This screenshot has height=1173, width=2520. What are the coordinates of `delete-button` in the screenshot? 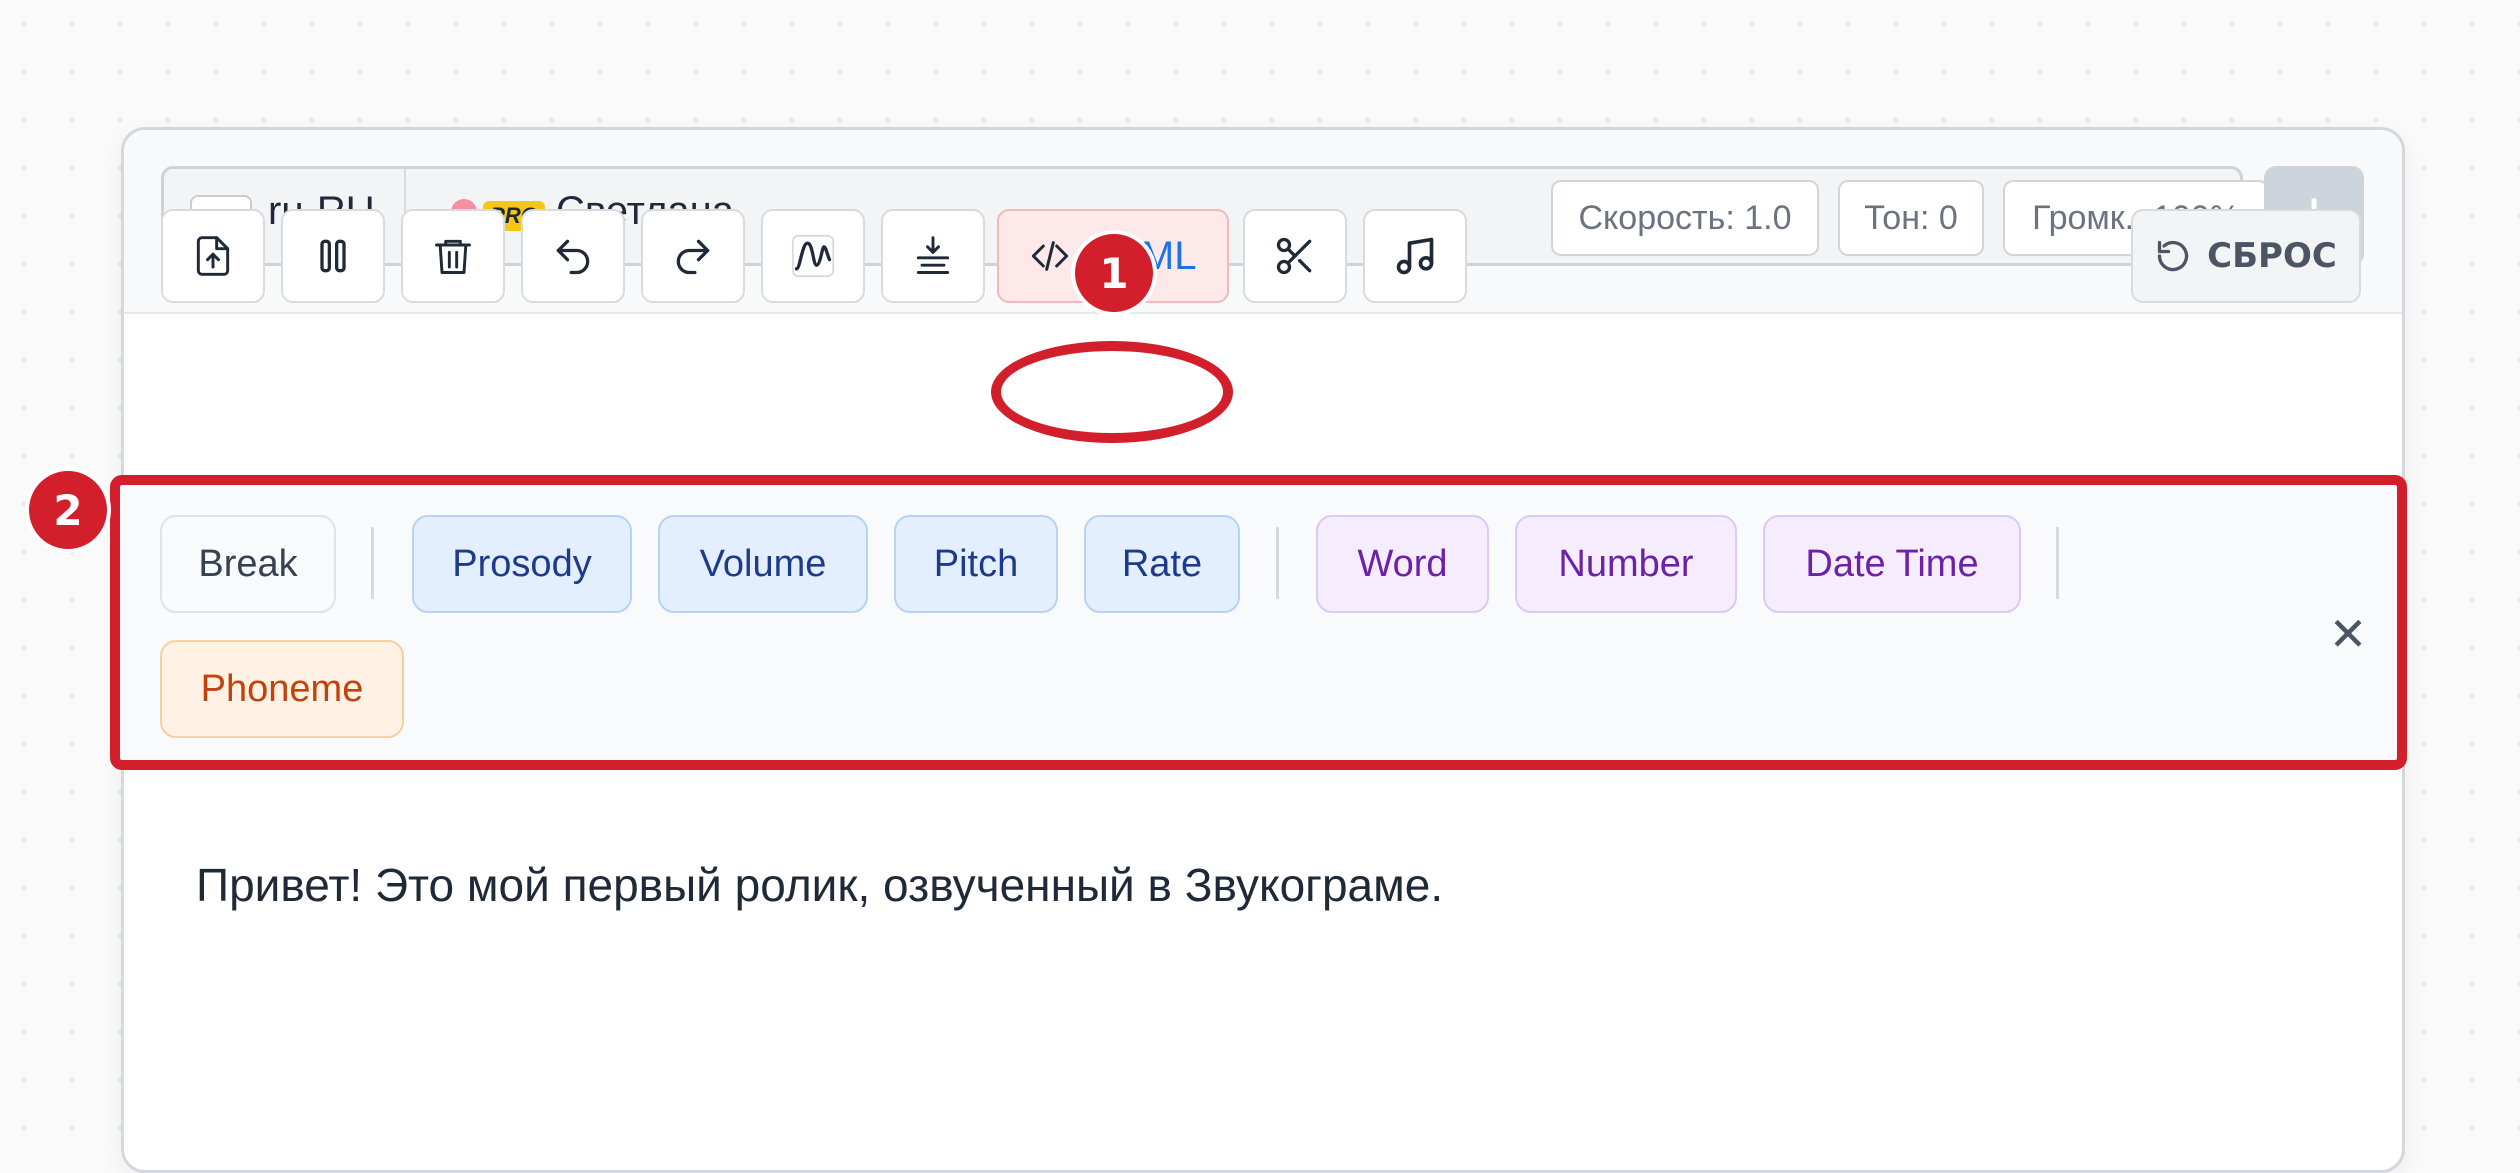 It's located at (453, 256).